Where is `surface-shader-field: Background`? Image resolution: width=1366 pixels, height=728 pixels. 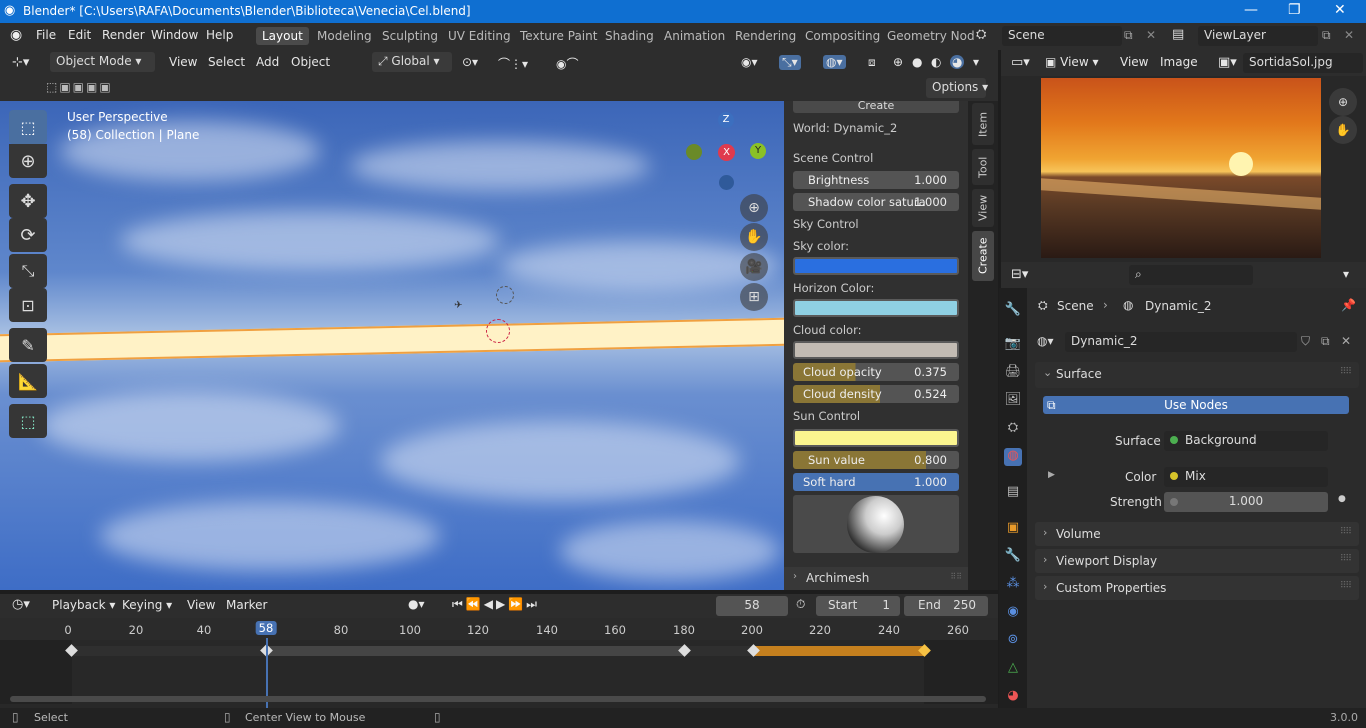
surface-shader-field: Background is located at coordinates (1246, 441).